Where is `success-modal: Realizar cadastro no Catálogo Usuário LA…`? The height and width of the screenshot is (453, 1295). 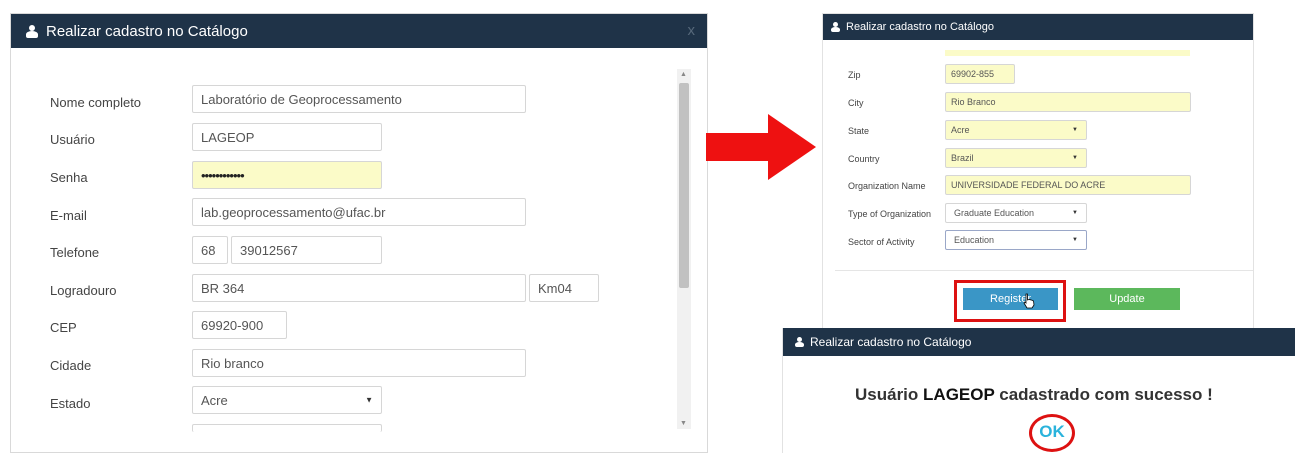
success-modal: Realizar cadastro no Catálogo Usuário LA… is located at coordinates (1038, 390).